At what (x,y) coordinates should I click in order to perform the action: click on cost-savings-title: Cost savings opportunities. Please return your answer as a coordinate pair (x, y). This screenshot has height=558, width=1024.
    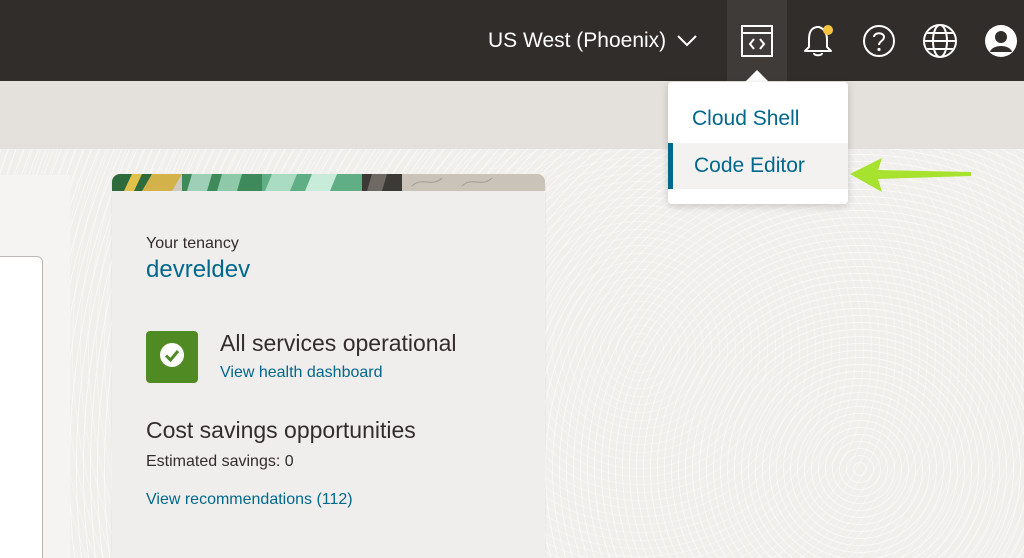
    Looking at the image, I should click on (281, 430).